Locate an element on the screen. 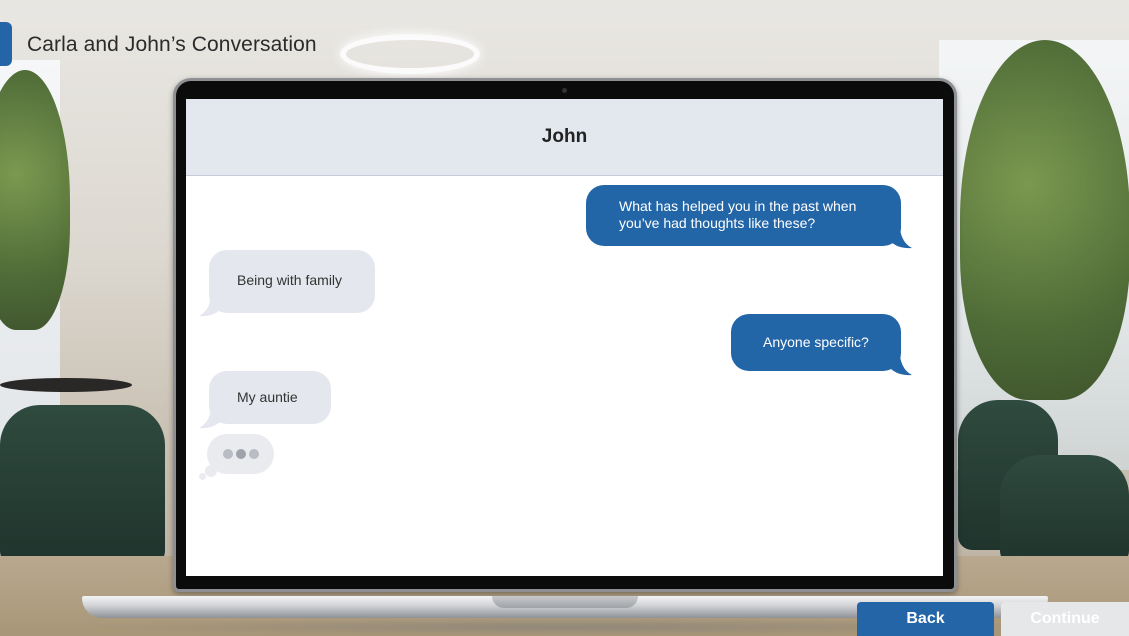 Image resolution: width=1129 pixels, height=636 pixels. typing-indicator is located at coordinates (240, 454).